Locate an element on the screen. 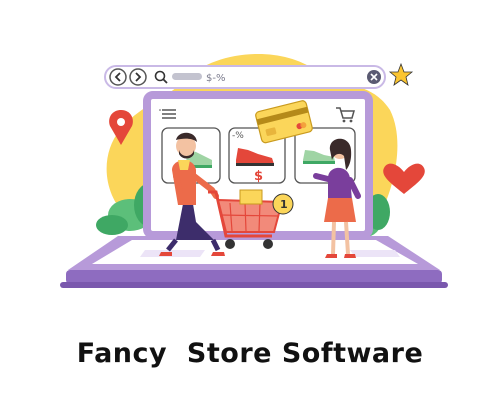 Image resolution: width=500 pixels, height=410 pixels. star-icon is located at coordinates (401, 74).